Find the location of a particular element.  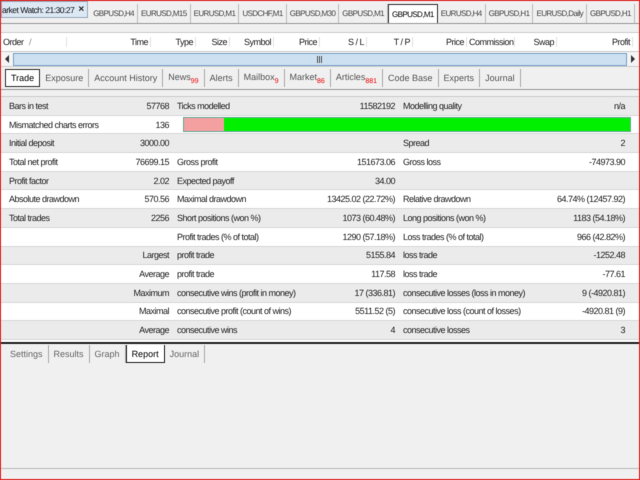

terminal-tab: Account History is located at coordinates (126, 78).